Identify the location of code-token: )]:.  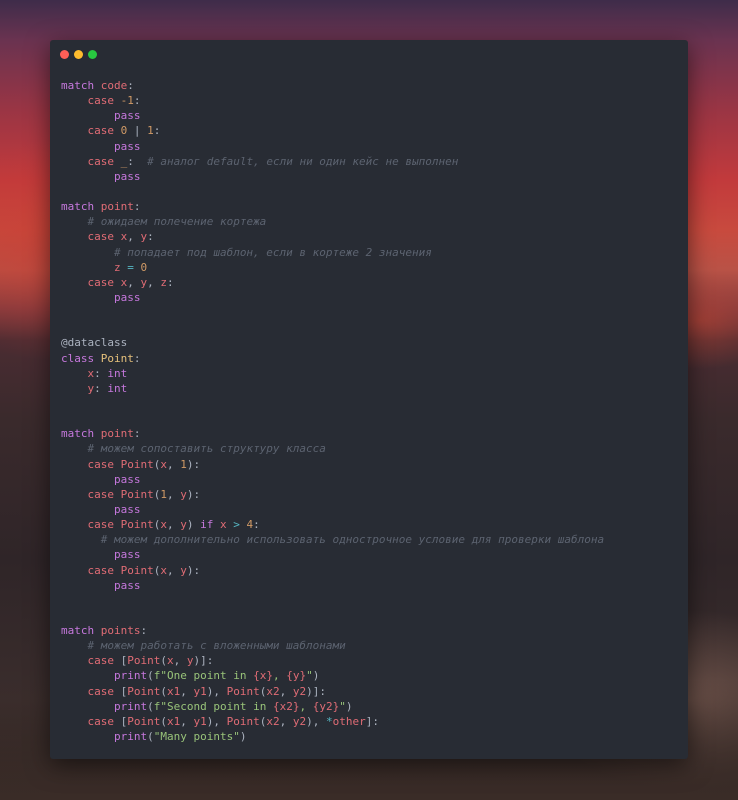
(316, 691).